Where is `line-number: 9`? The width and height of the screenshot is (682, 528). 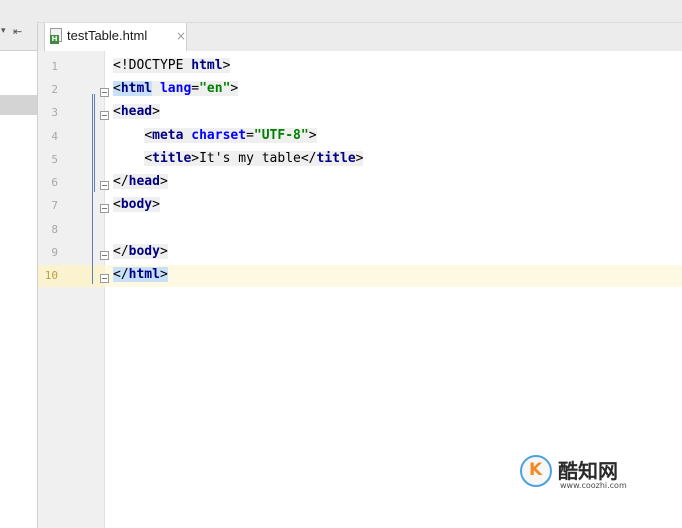 line-number: 9 is located at coordinates (54, 252).